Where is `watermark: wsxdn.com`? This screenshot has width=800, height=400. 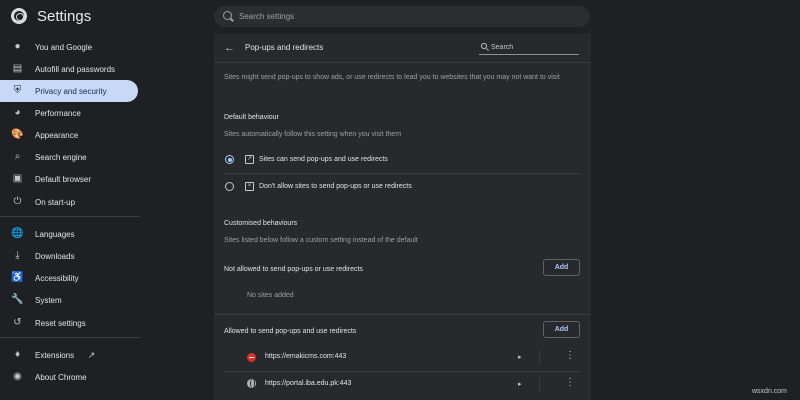
watermark: wsxdn.com is located at coordinates (770, 391).